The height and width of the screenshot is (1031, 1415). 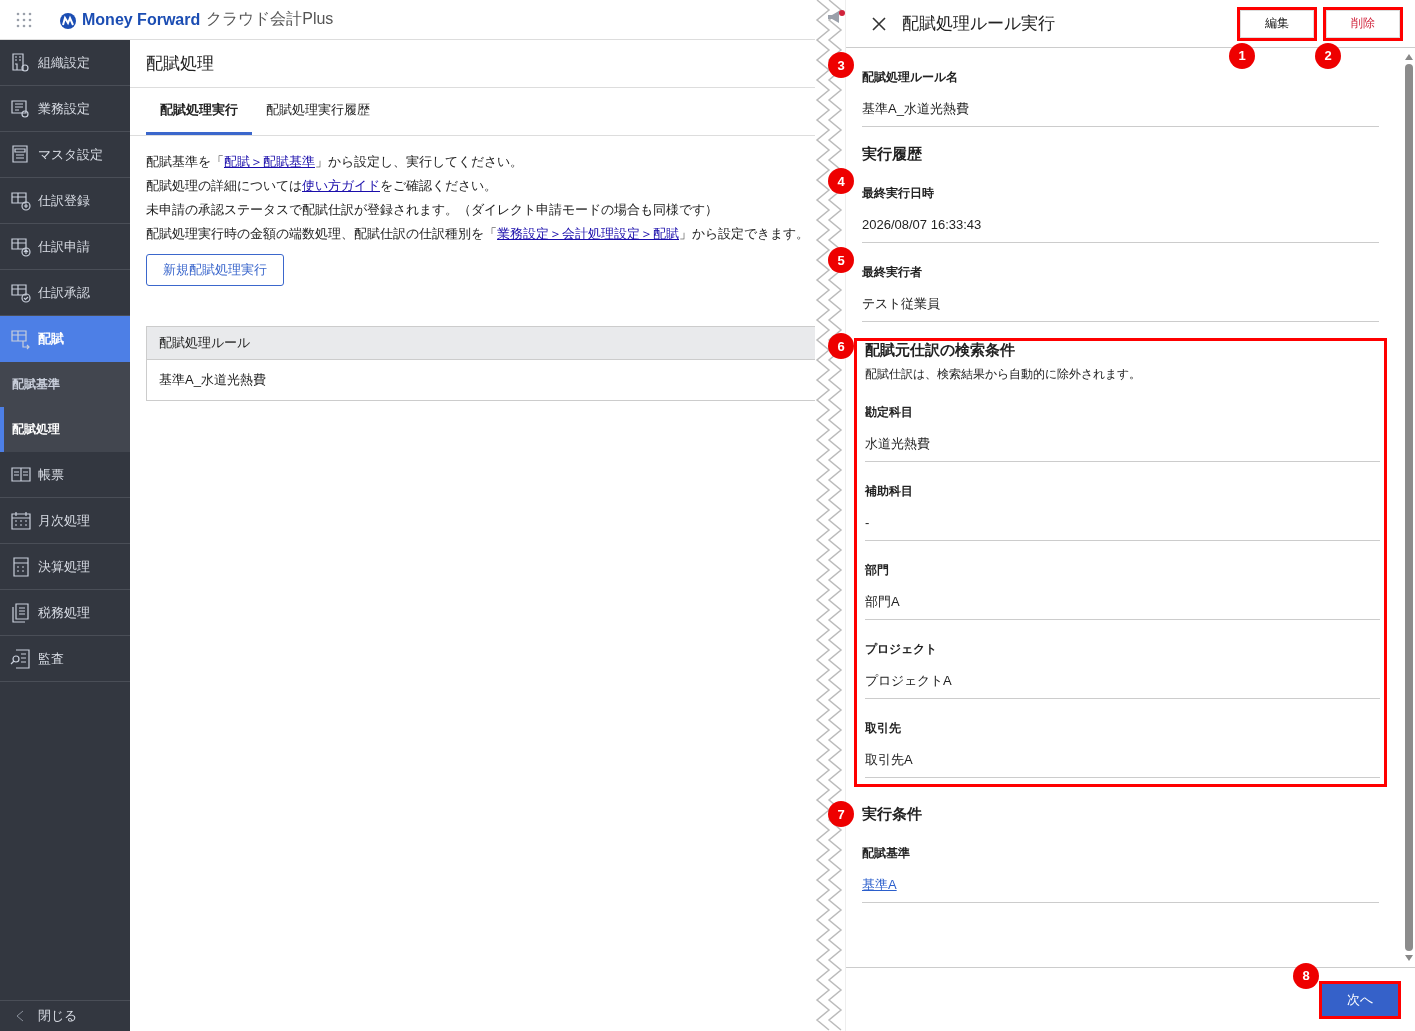 I want to click on instruction-text: 未申請の承認ステータスで配賦仕訳が登録されます。（ダイレクト申請モードの場合も同様です）, so click(x=432, y=210).